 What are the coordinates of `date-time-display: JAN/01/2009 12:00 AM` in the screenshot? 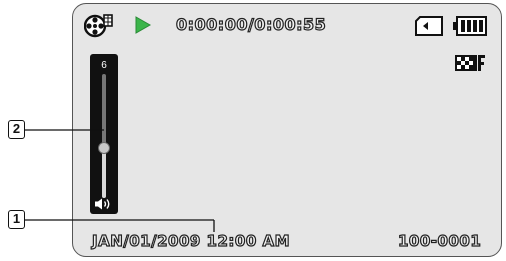 It's located at (191, 240).